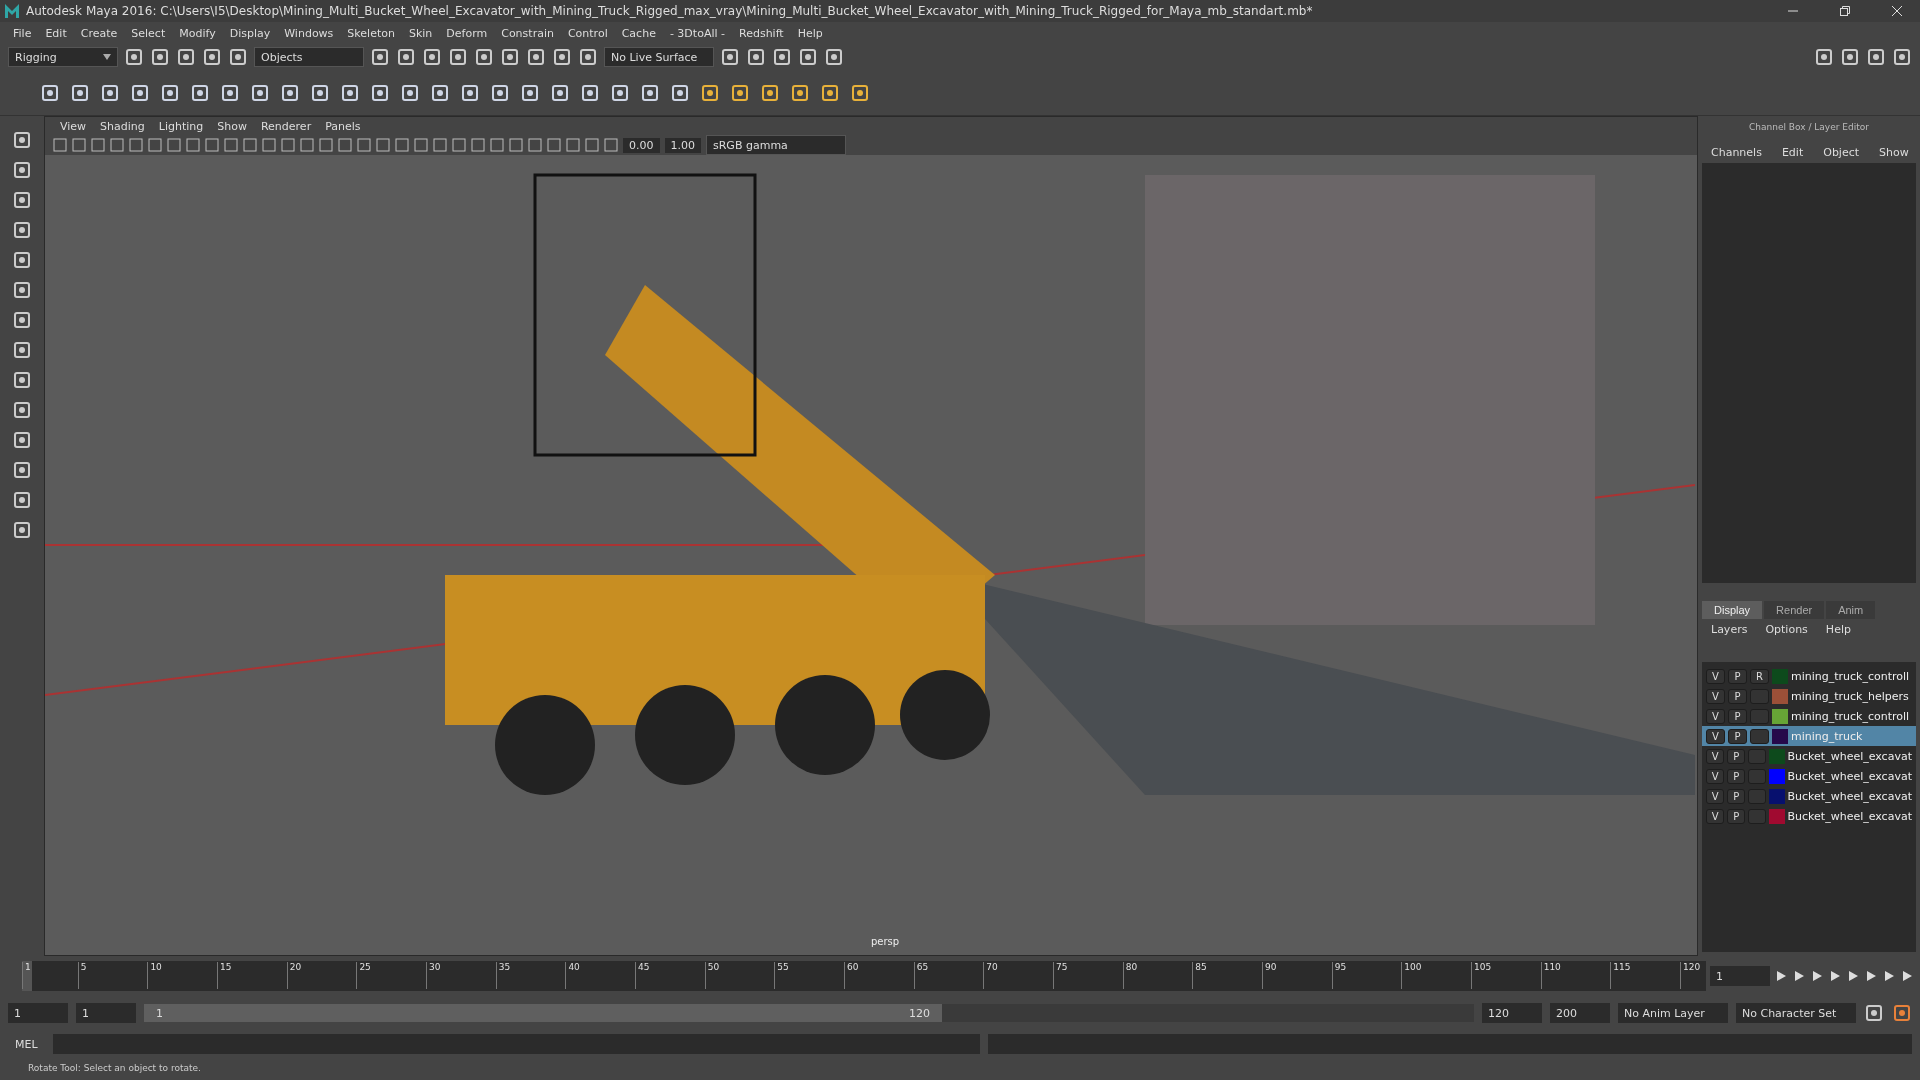 The width and height of the screenshot is (1920, 1080). Describe the element at coordinates (697, 33) in the screenshot. I see `menu-item: - 3DtoAll -` at that location.